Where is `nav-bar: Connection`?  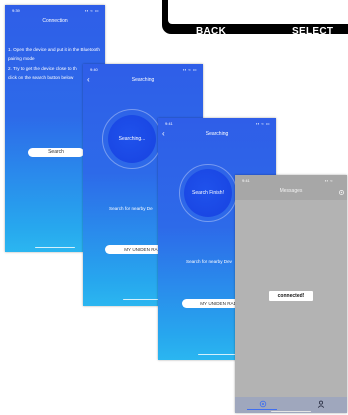 nav-bar: Connection is located at coordinates (55, 22).